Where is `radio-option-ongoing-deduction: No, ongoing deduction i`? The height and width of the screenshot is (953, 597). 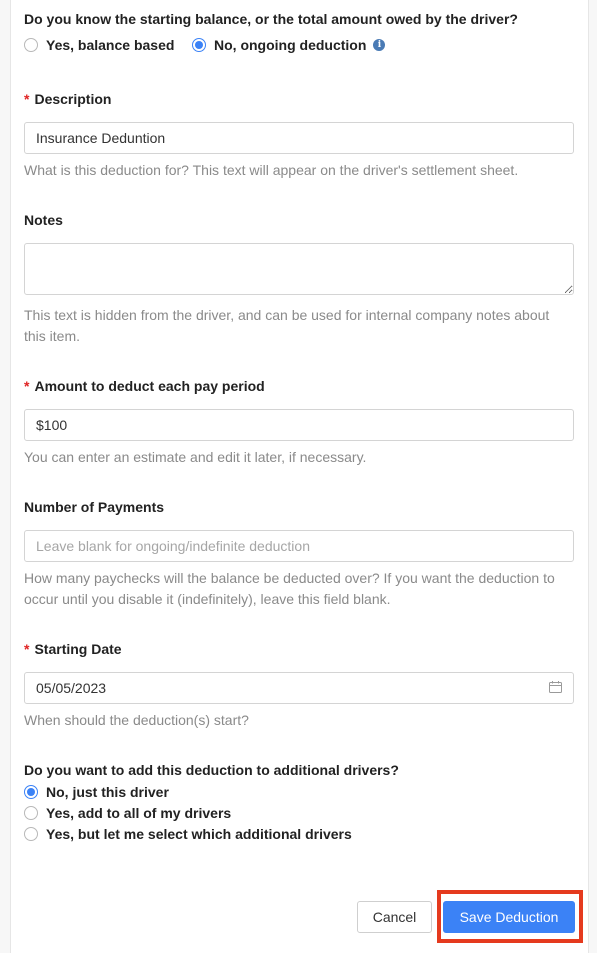
radio-option-ongoing-deduction: No, ongoing deduction i is located at coordinates (289, 45).